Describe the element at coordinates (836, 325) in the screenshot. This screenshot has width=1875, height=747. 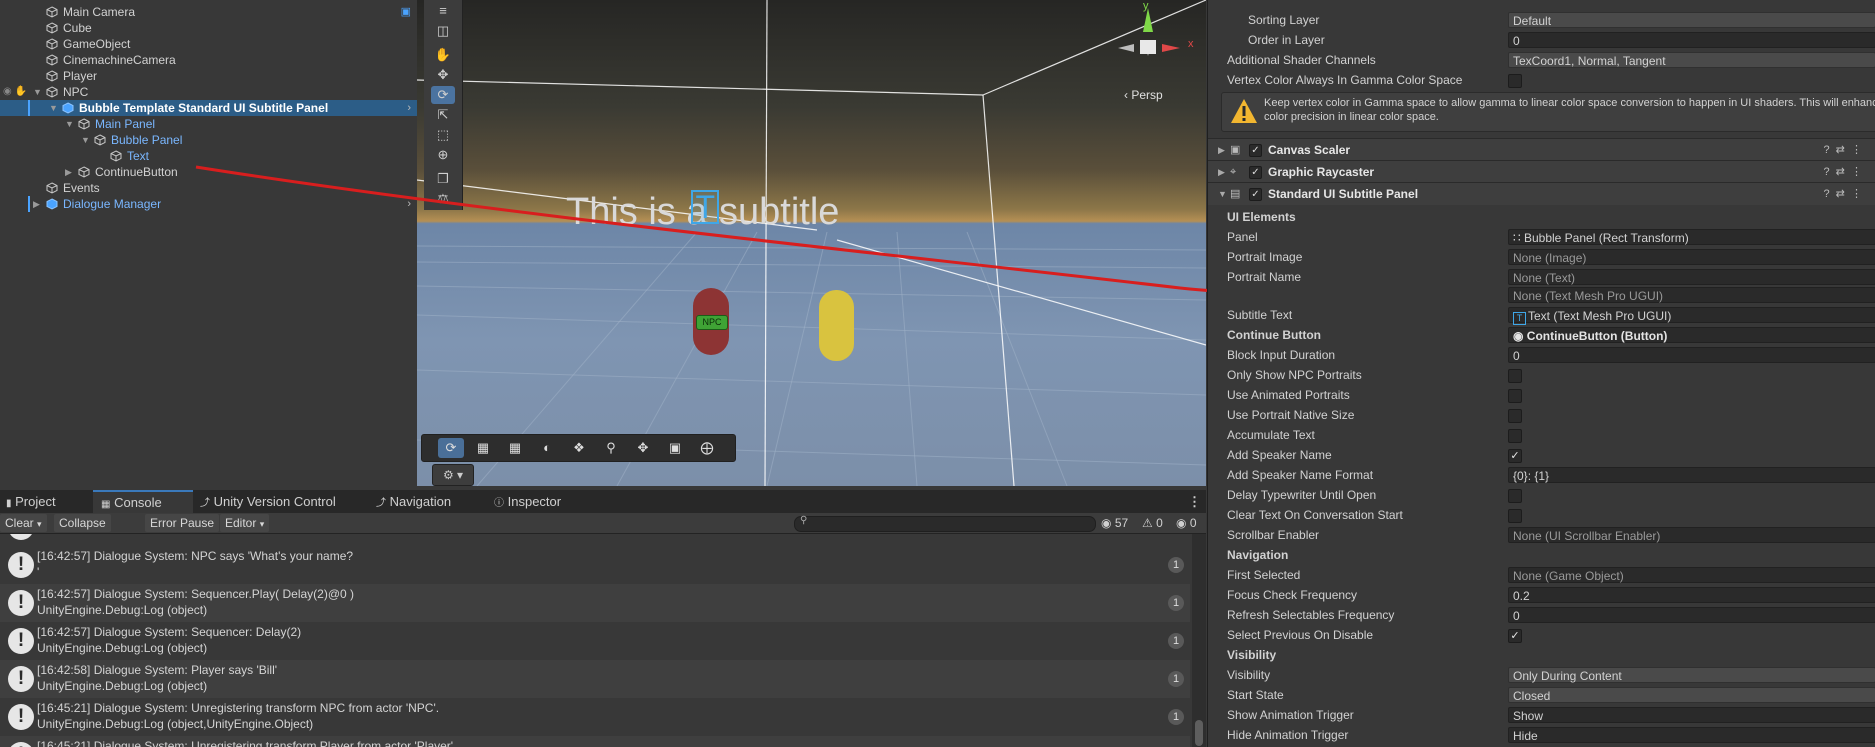
I see `player-capsule` at that location.